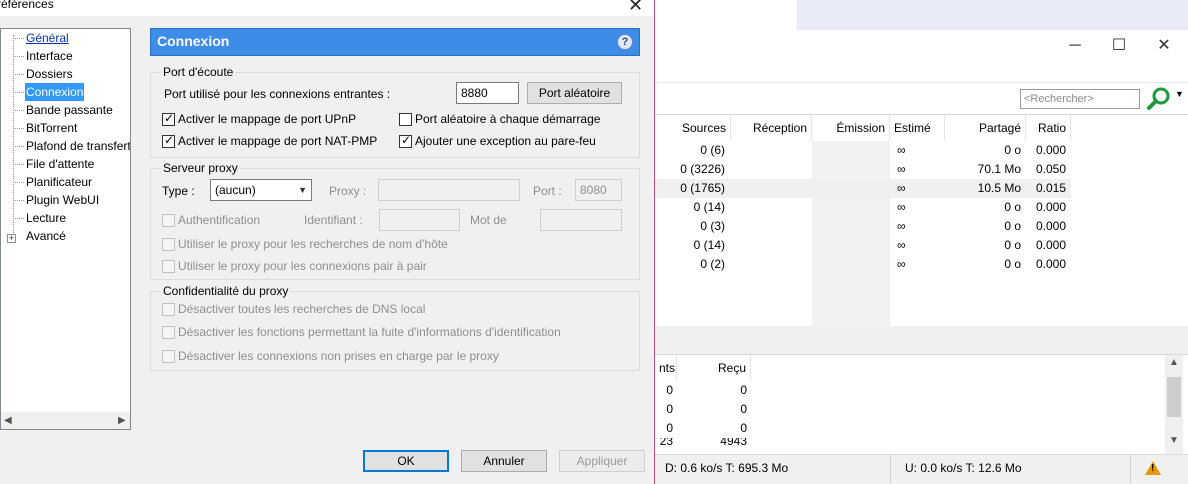 The height and width of the screenshot is (484, 1188). What do you see at coordinates (714, 368) in the screenshot?
I see `column-header-peer-received: Reçu` at bounding box center [714, 368].